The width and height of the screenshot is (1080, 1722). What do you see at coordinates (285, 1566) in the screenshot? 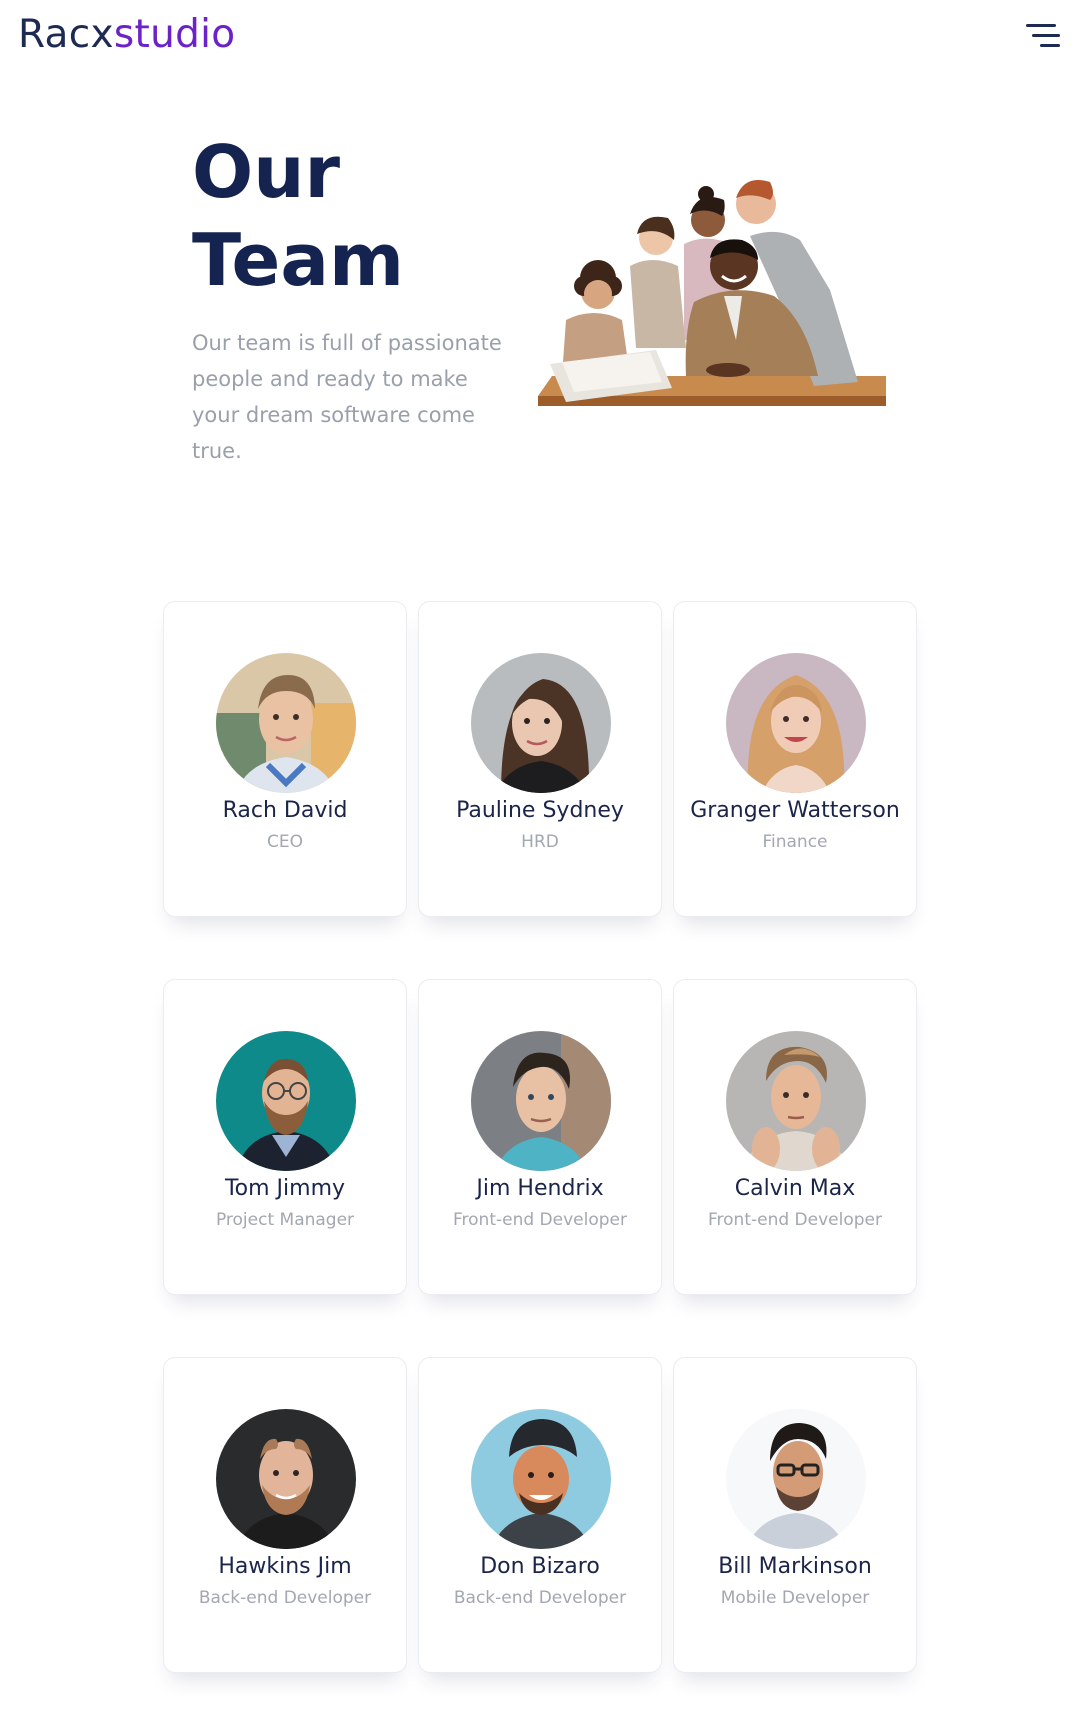
I see `member-name: Hawkins Jim` at bounding box center [285, 1566].